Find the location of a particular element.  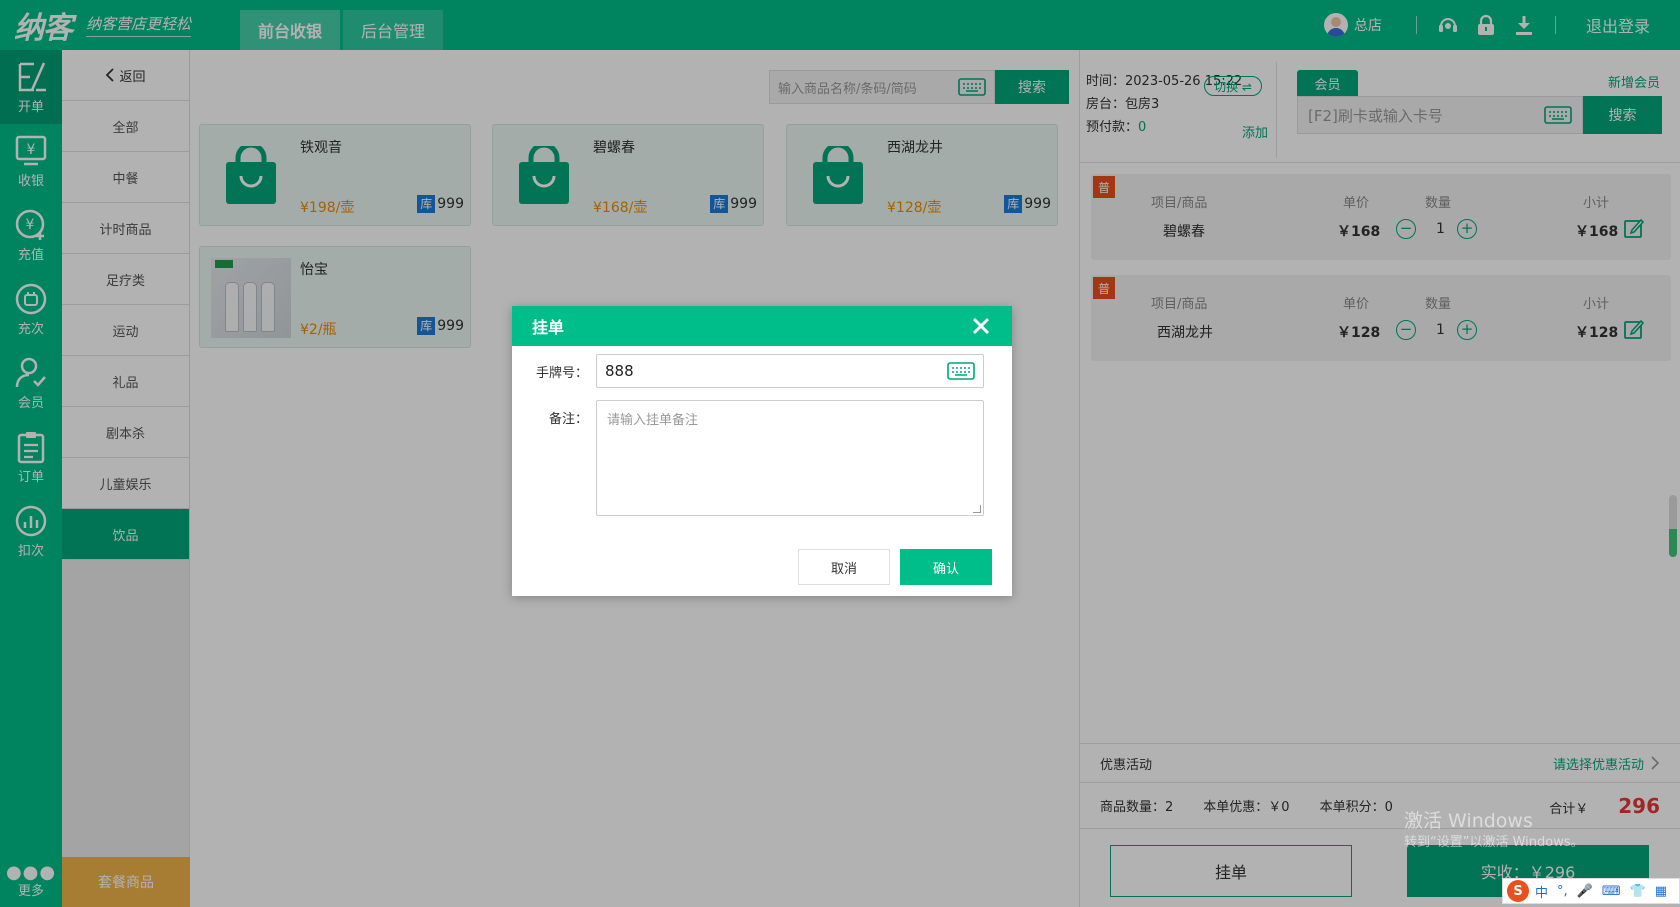

cancel-button: 取消 is located at coordinates (844, 567).